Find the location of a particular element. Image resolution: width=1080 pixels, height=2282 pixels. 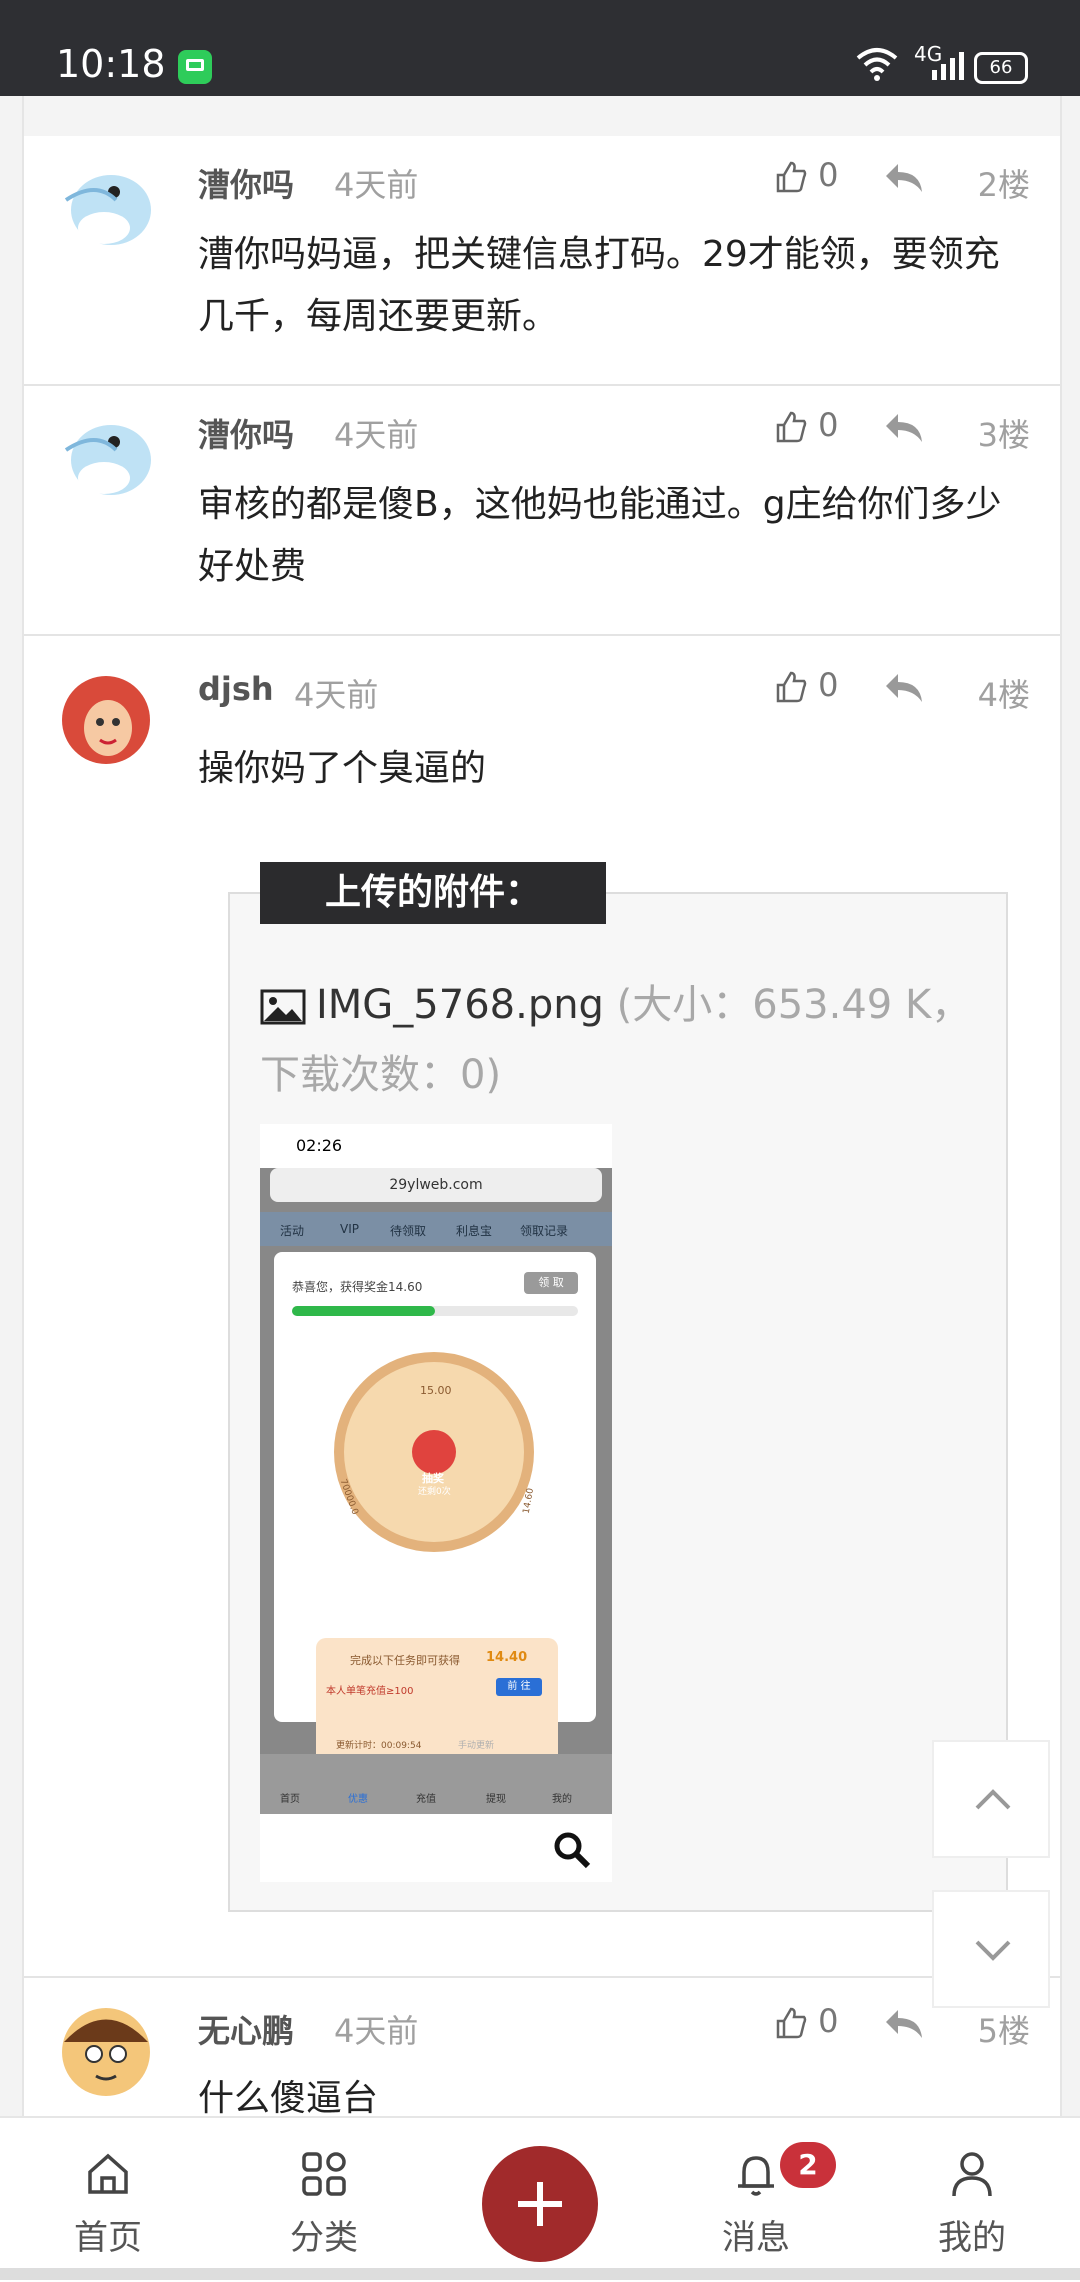

image-claim-button: 领 取 is located at coordinates (551, 1283).